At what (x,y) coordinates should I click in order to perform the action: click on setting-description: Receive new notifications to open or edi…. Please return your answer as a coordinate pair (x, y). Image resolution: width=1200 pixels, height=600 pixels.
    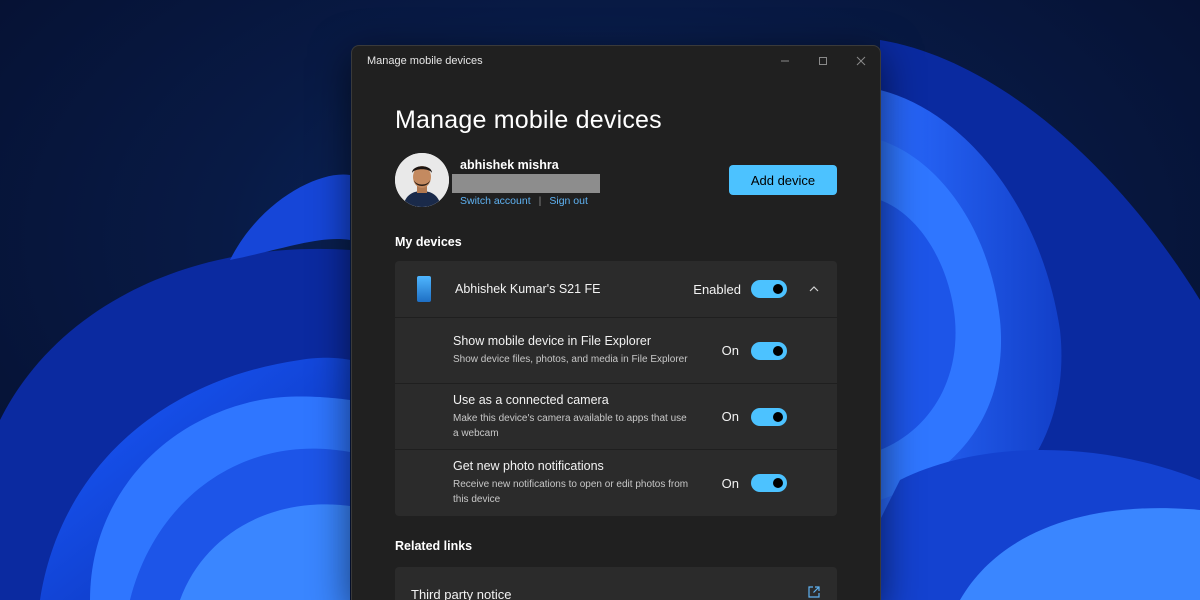
    Looking at the image, I should click on (571, 492).